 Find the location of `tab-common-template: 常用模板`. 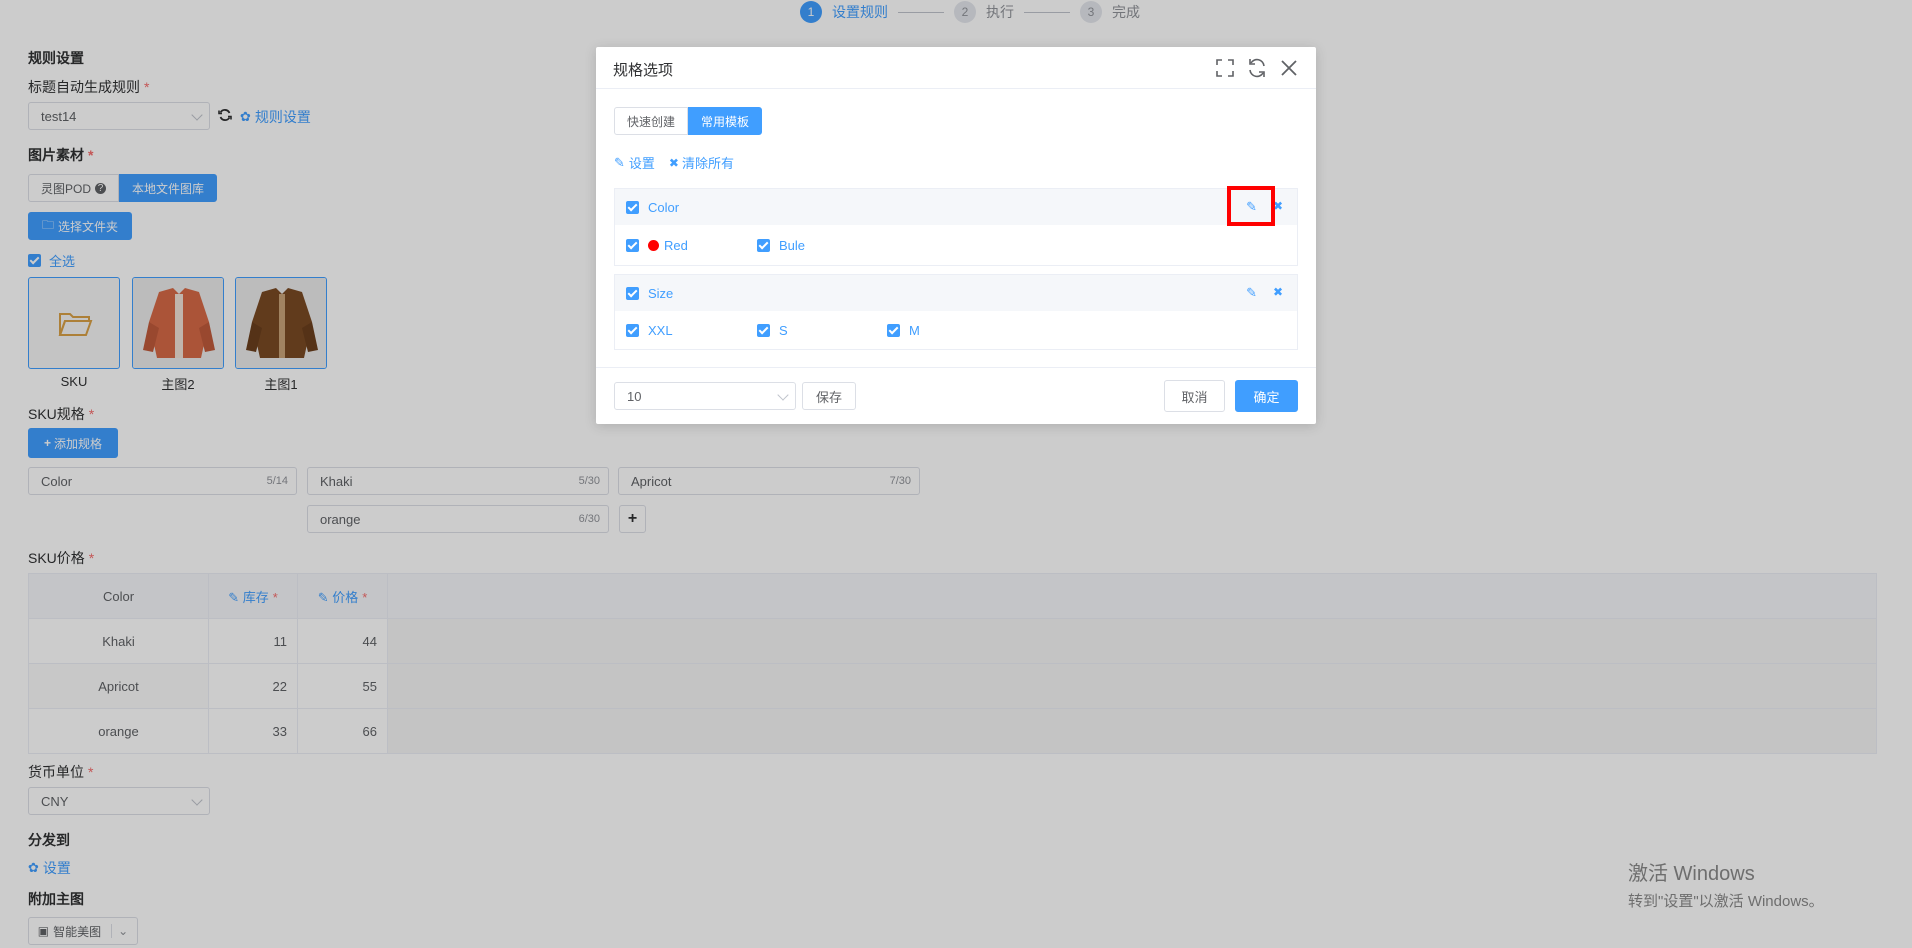

tab-common-template: 常用模板 is located at coordinates (725, 121).